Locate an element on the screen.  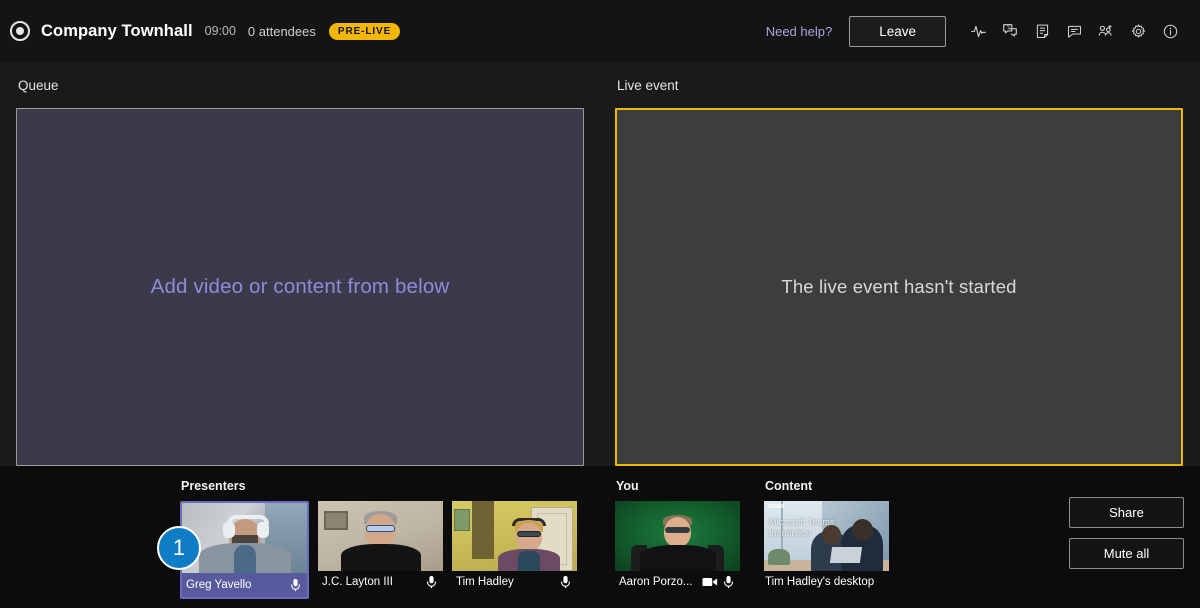
queue-placeholder: Add video or content from below is located at coordinates (300, 286).